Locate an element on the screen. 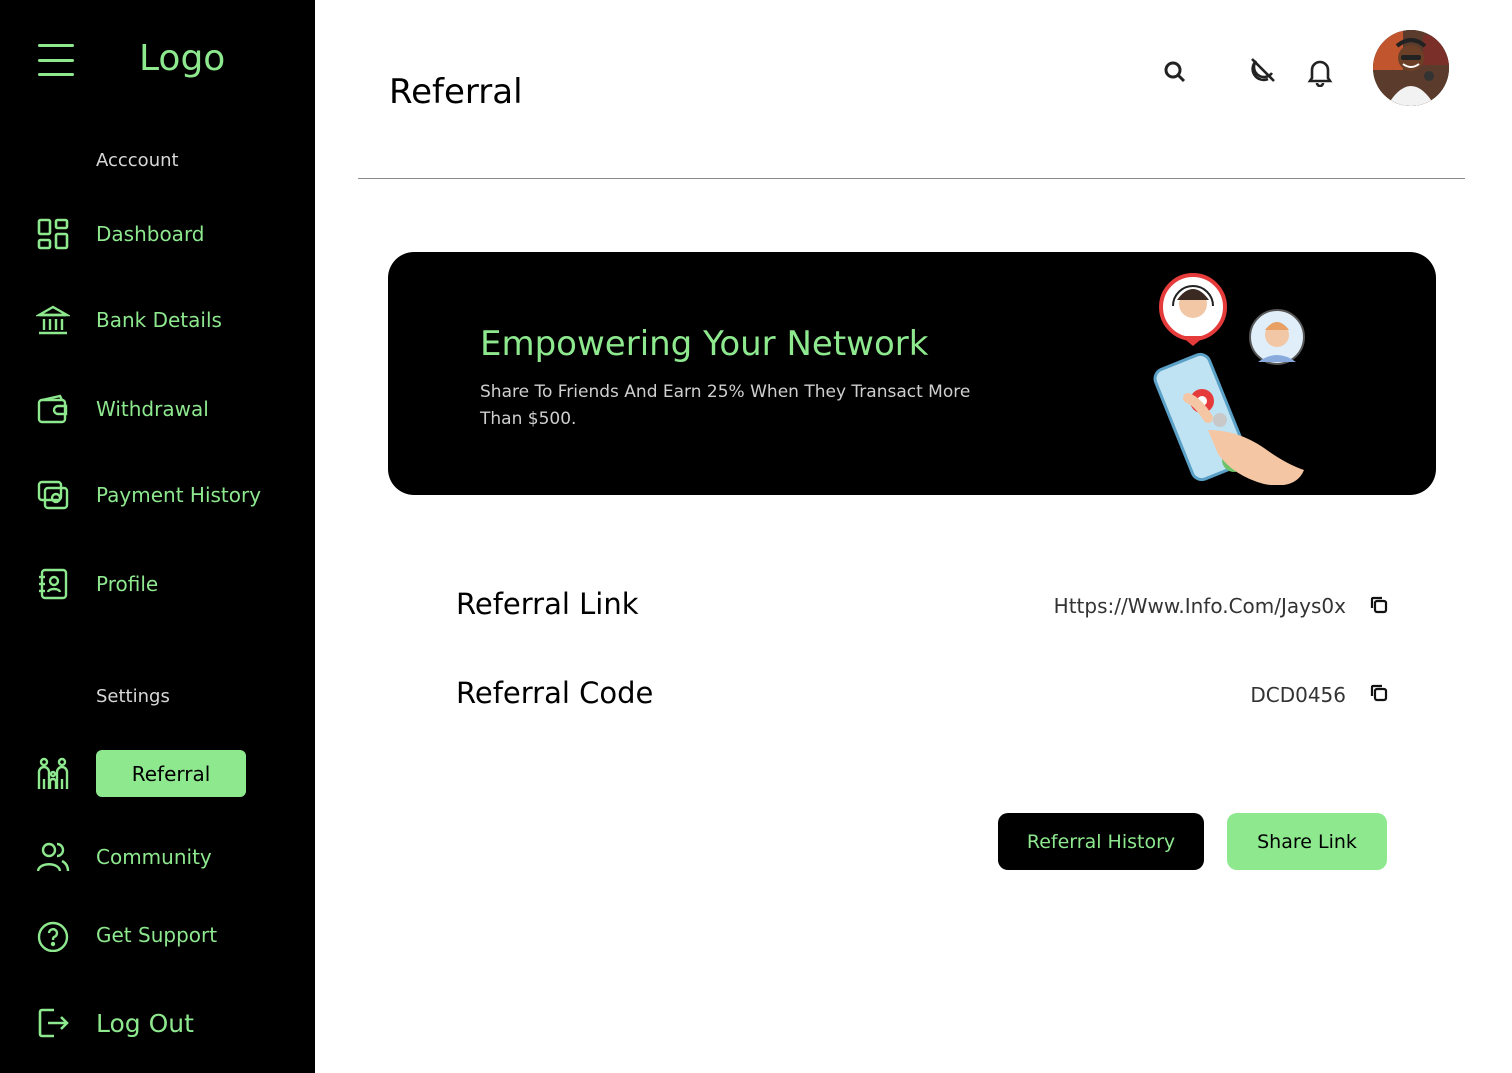 Image resolution: width=1512 pixels, height=1073 pixels. sidebar-item-payment-history: Payment History is located at coordinates (148, 495).